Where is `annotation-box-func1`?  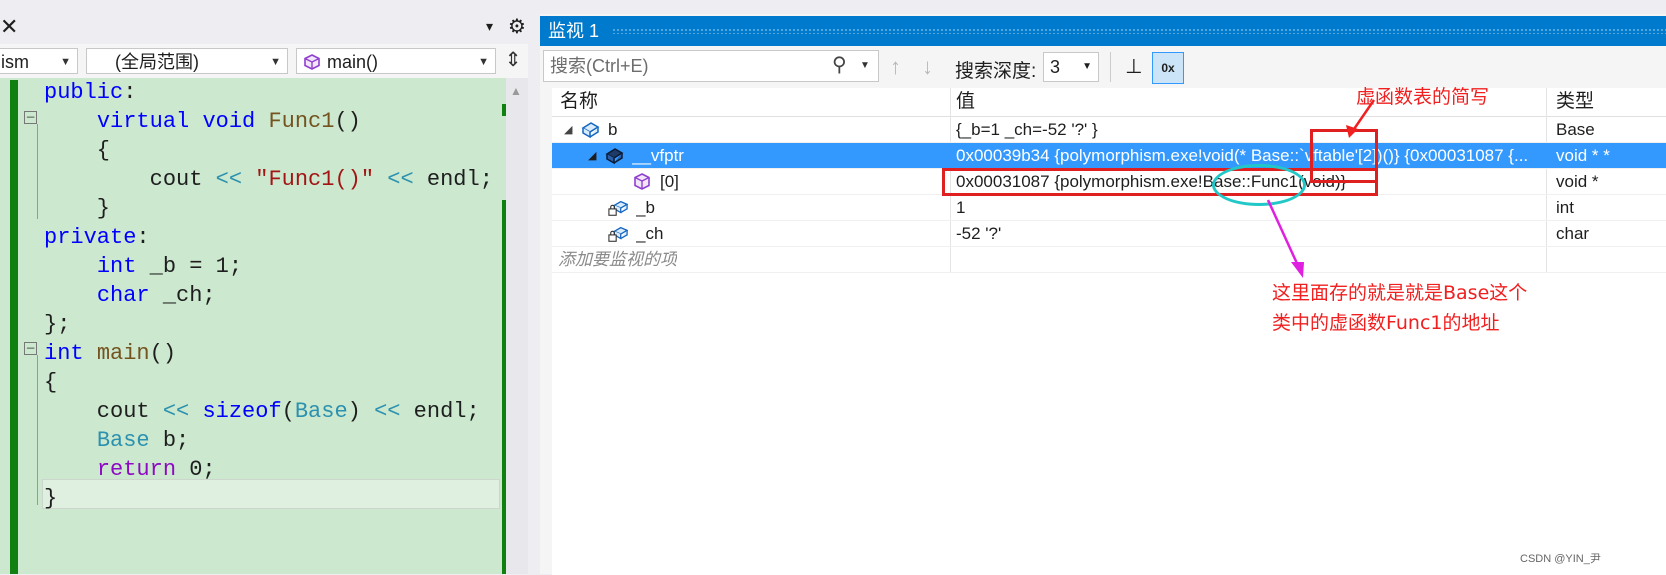
annotation-box-func1 is located at coordinates (1160, 182).